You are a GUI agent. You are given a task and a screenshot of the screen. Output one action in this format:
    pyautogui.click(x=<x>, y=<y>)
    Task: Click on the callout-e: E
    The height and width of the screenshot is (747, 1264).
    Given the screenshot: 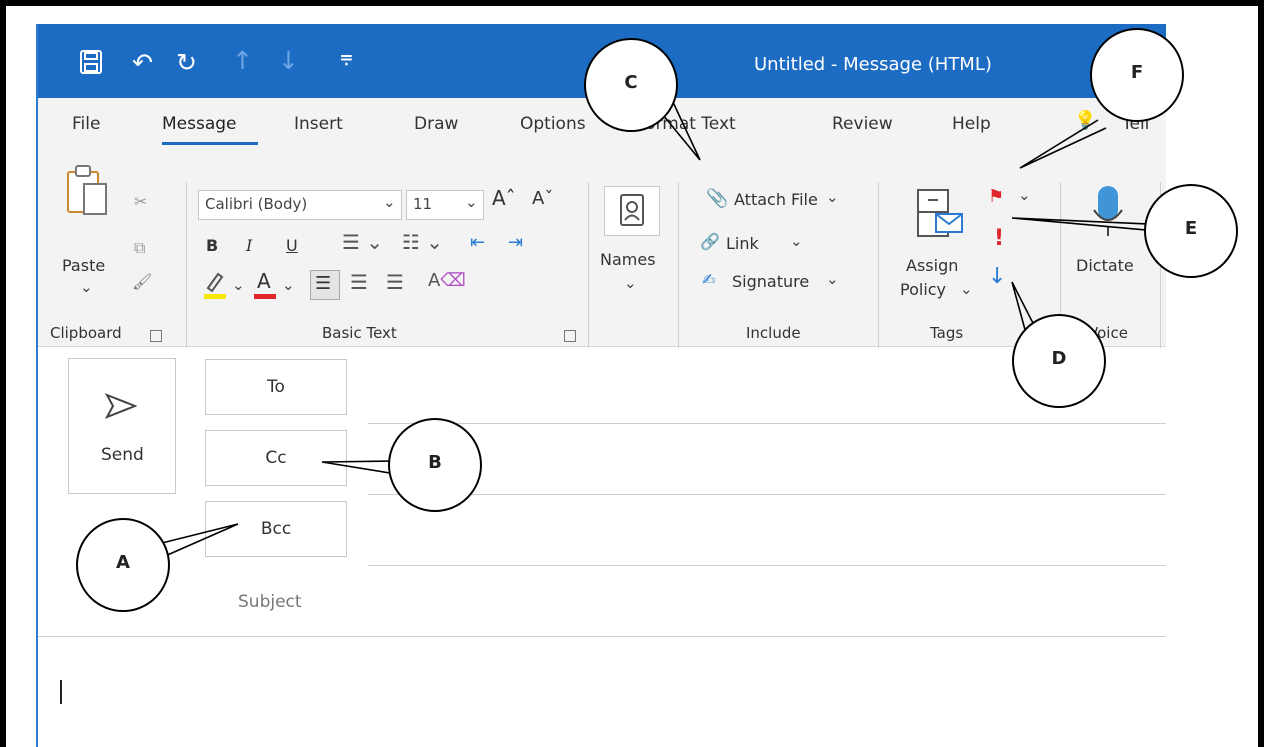 What is the action you would take?
    pyautogui.click(x=1191, y=231)
    